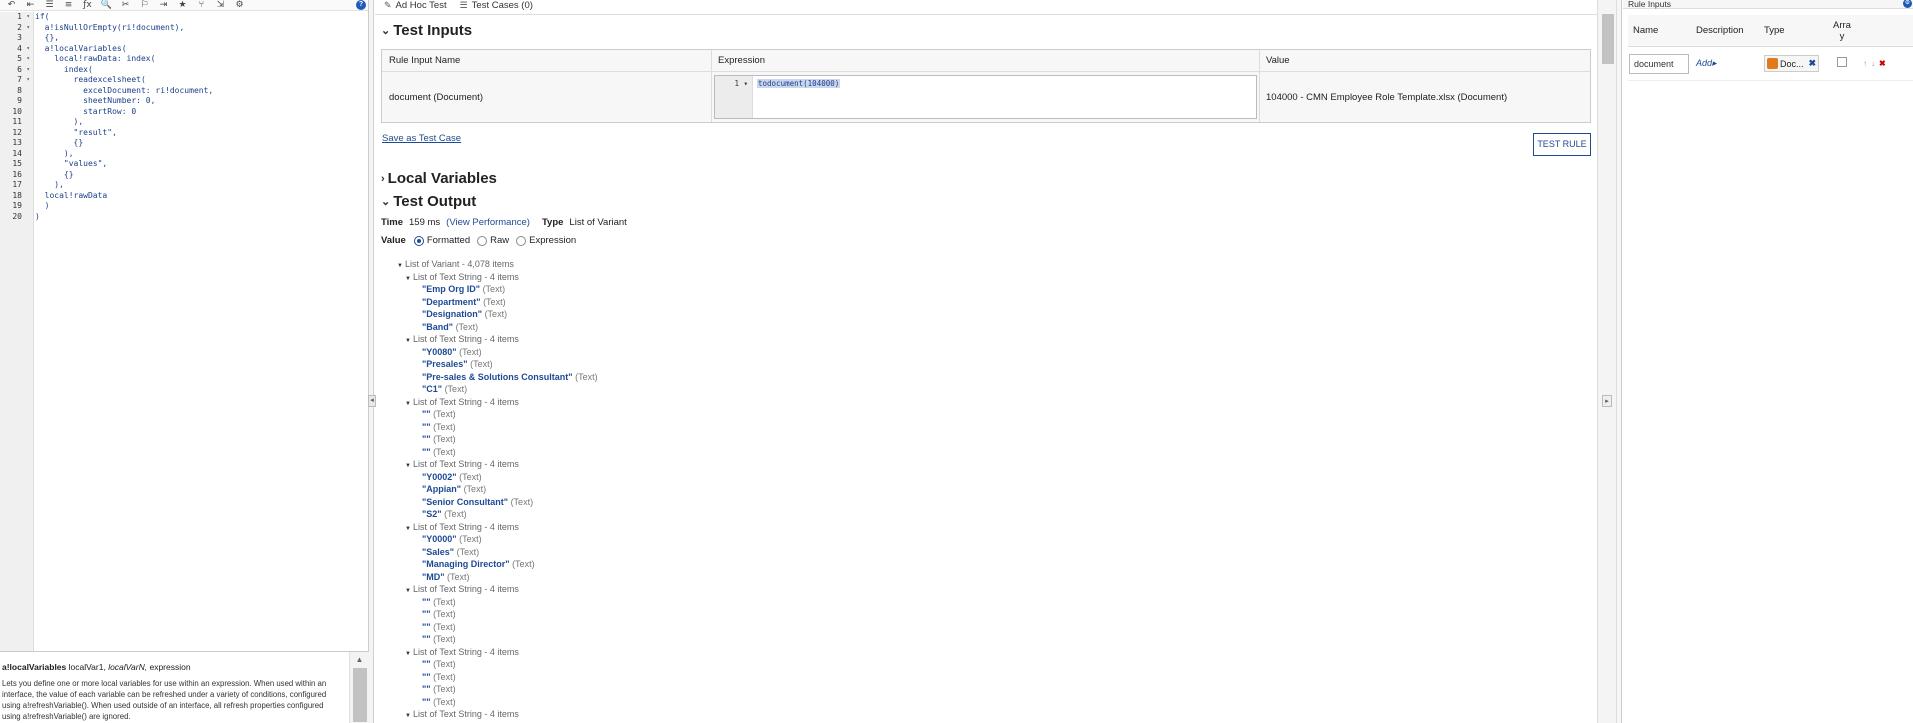 The width and height of the screenshot is (1913, 723). Describe the element at coordinates (1706, 63) in the screenshot. I see `add-description-link: Add▸` at that location.